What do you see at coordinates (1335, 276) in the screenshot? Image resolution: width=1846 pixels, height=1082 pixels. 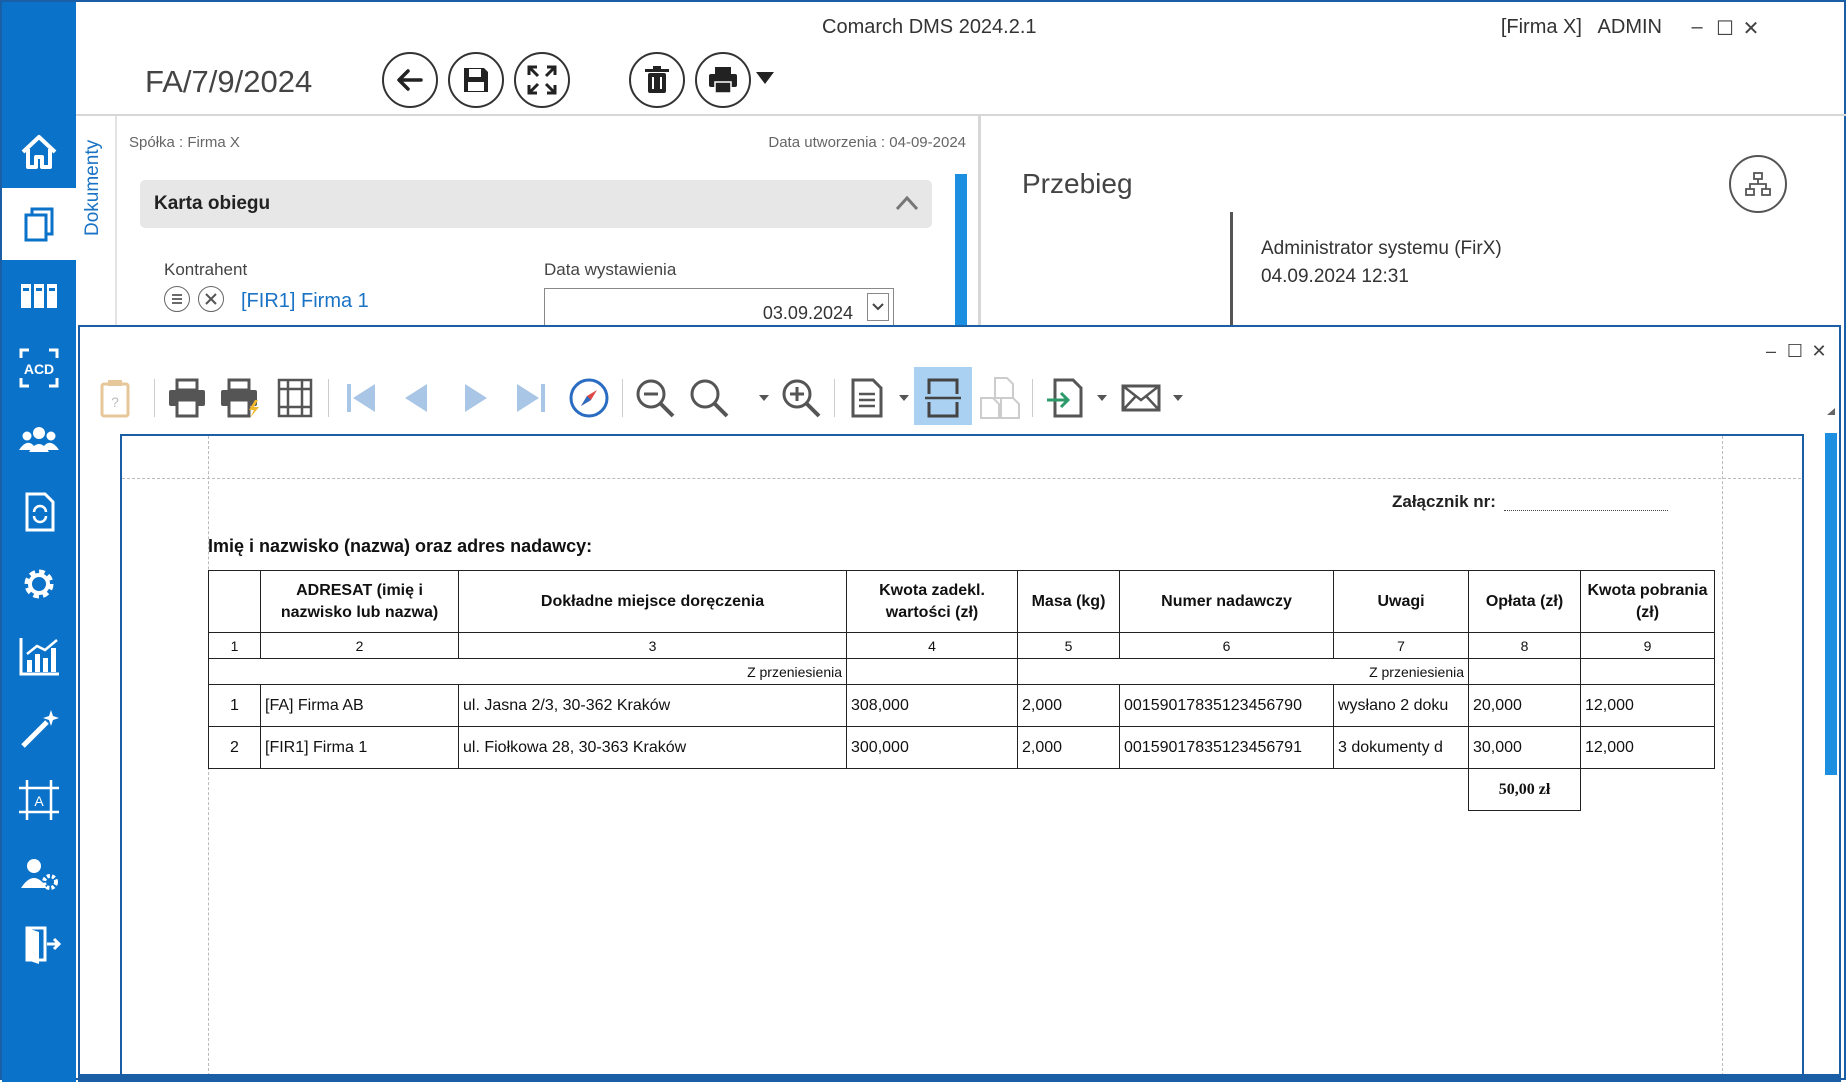 I see `flow-datetime: 04.09.2024 12:31` at bounding box center [1335, 276].